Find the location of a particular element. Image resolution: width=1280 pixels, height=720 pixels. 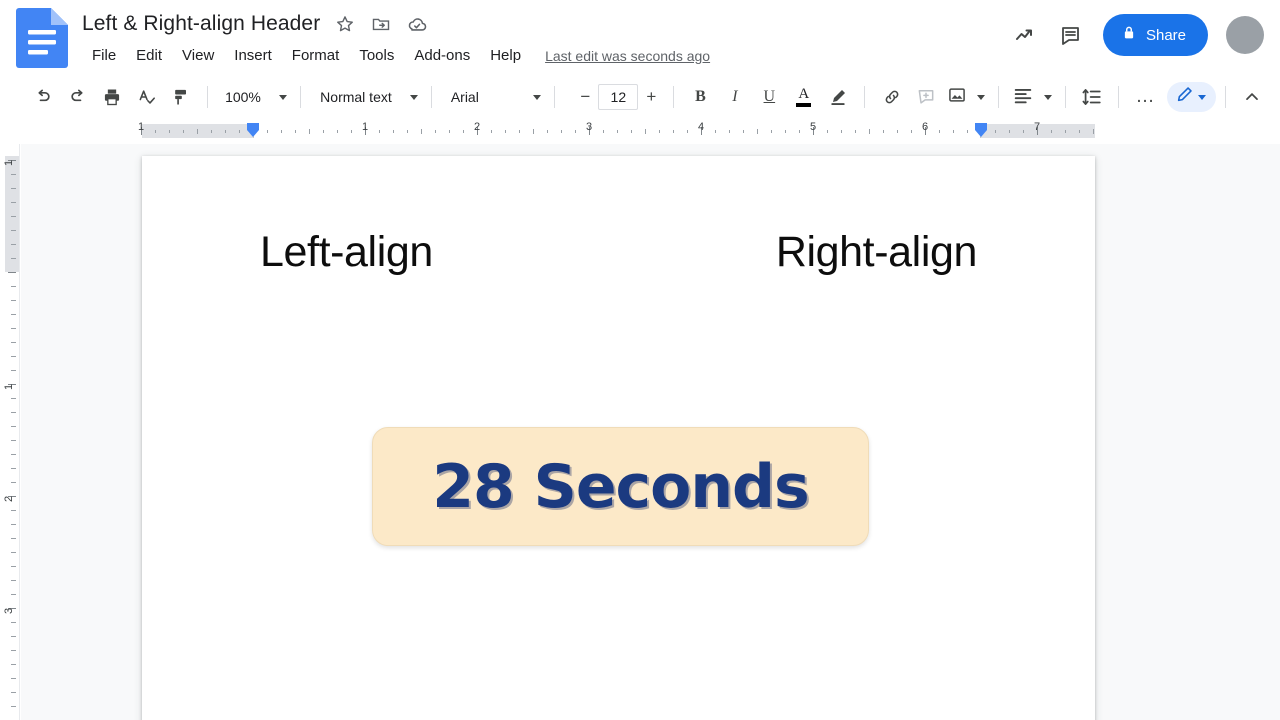

redo-icon is located at coordinates (77, 97).